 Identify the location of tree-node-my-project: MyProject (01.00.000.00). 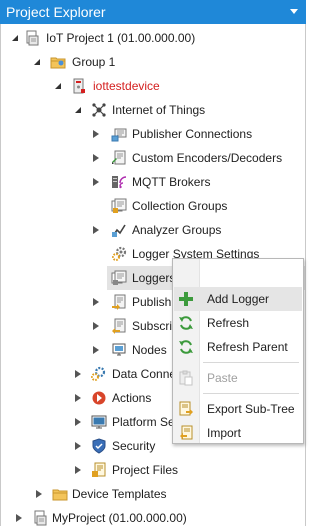
(153, 516).